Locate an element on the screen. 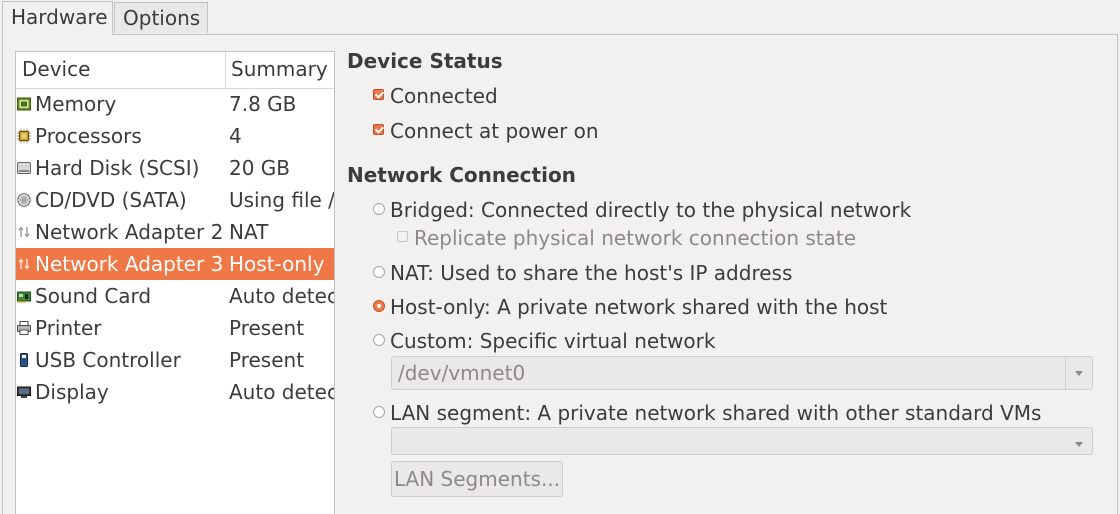 This screenshot has width=1120, height=514. device-row-display: Display Auto detec is located at coordinates (175, 392).